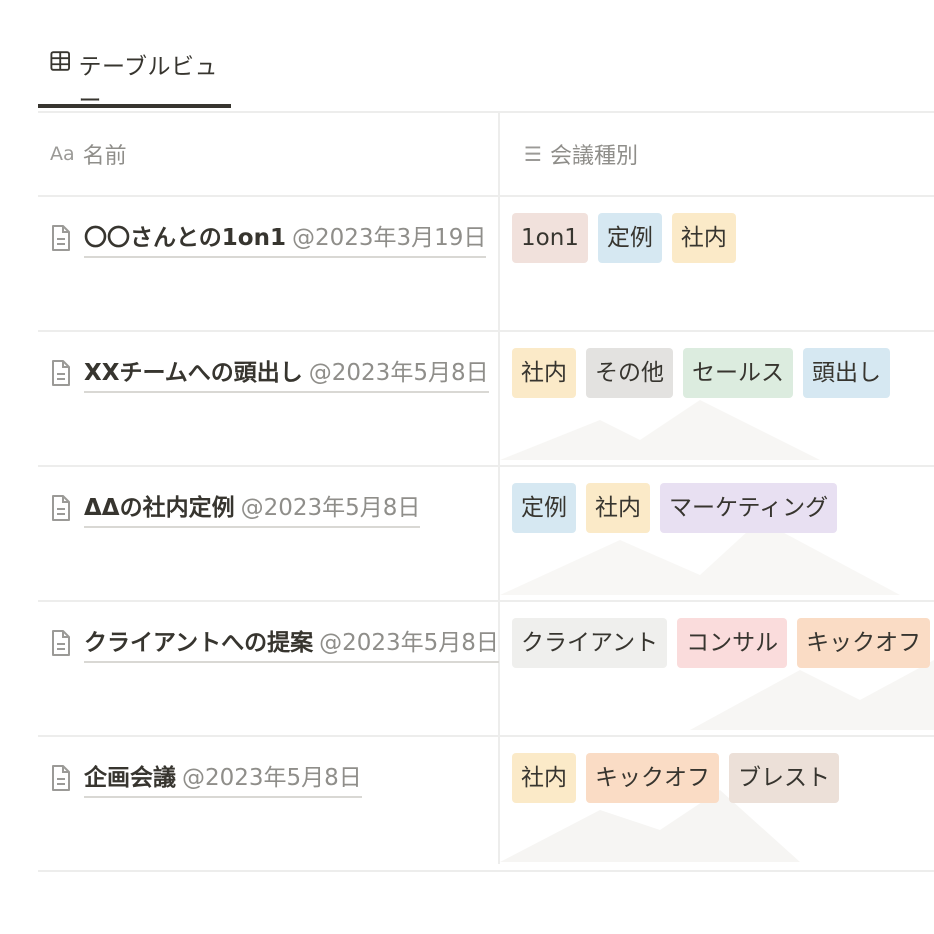 The image size is (934, 934). What do you see at coordinates (268, 398) in the screenshot?
I see `name-cell: XXチームへの頭出し @2023年5月8日` at bounding box center [268, 398].